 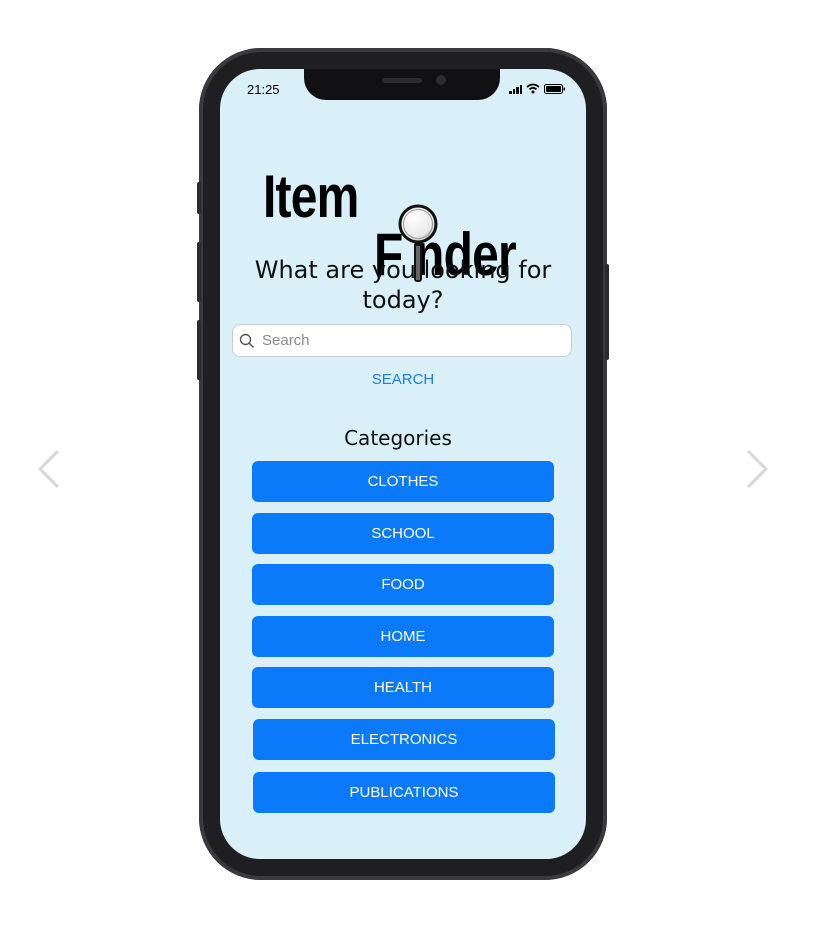 I want to click on search-input, so click(x=412, y=340).